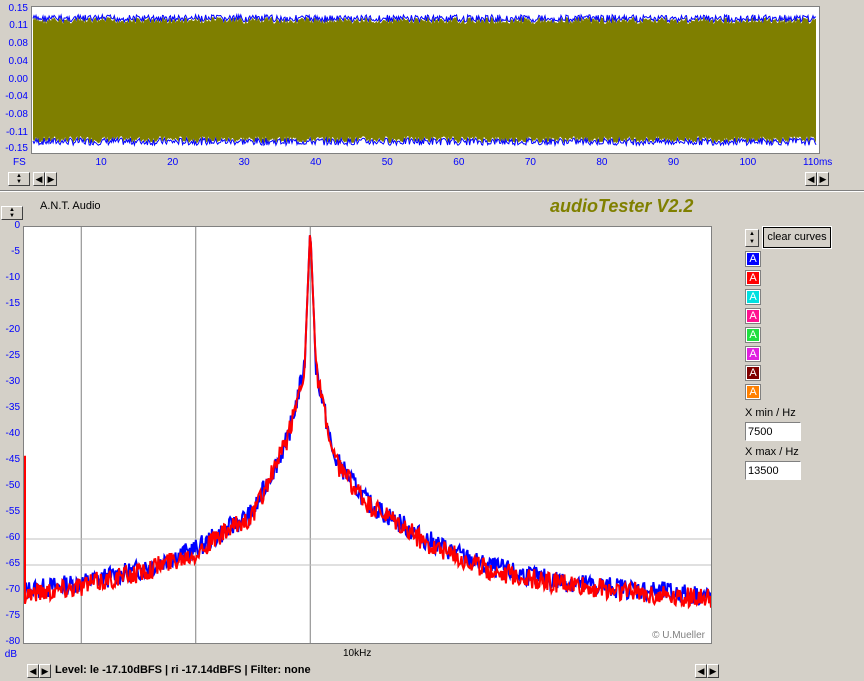 This screenshot has height=681, width=864. What do you see at coordinates (18, 61) in the screenshot?
I see `y-tick: 0.04` at bounding box center [18, 61].